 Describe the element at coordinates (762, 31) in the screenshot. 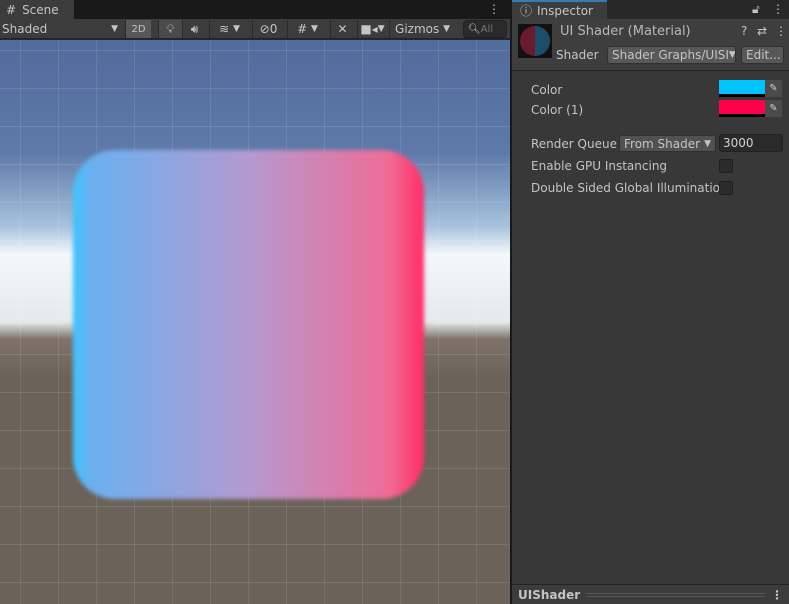

I see `presets-icon: ⇄` at that location.